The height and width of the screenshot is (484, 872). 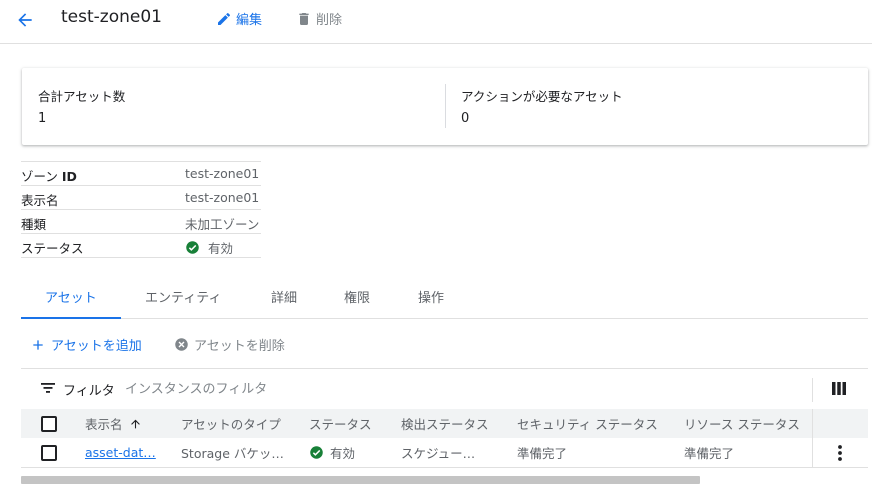 I want to click on active-tab-indicator, so click(x=71, y=318).